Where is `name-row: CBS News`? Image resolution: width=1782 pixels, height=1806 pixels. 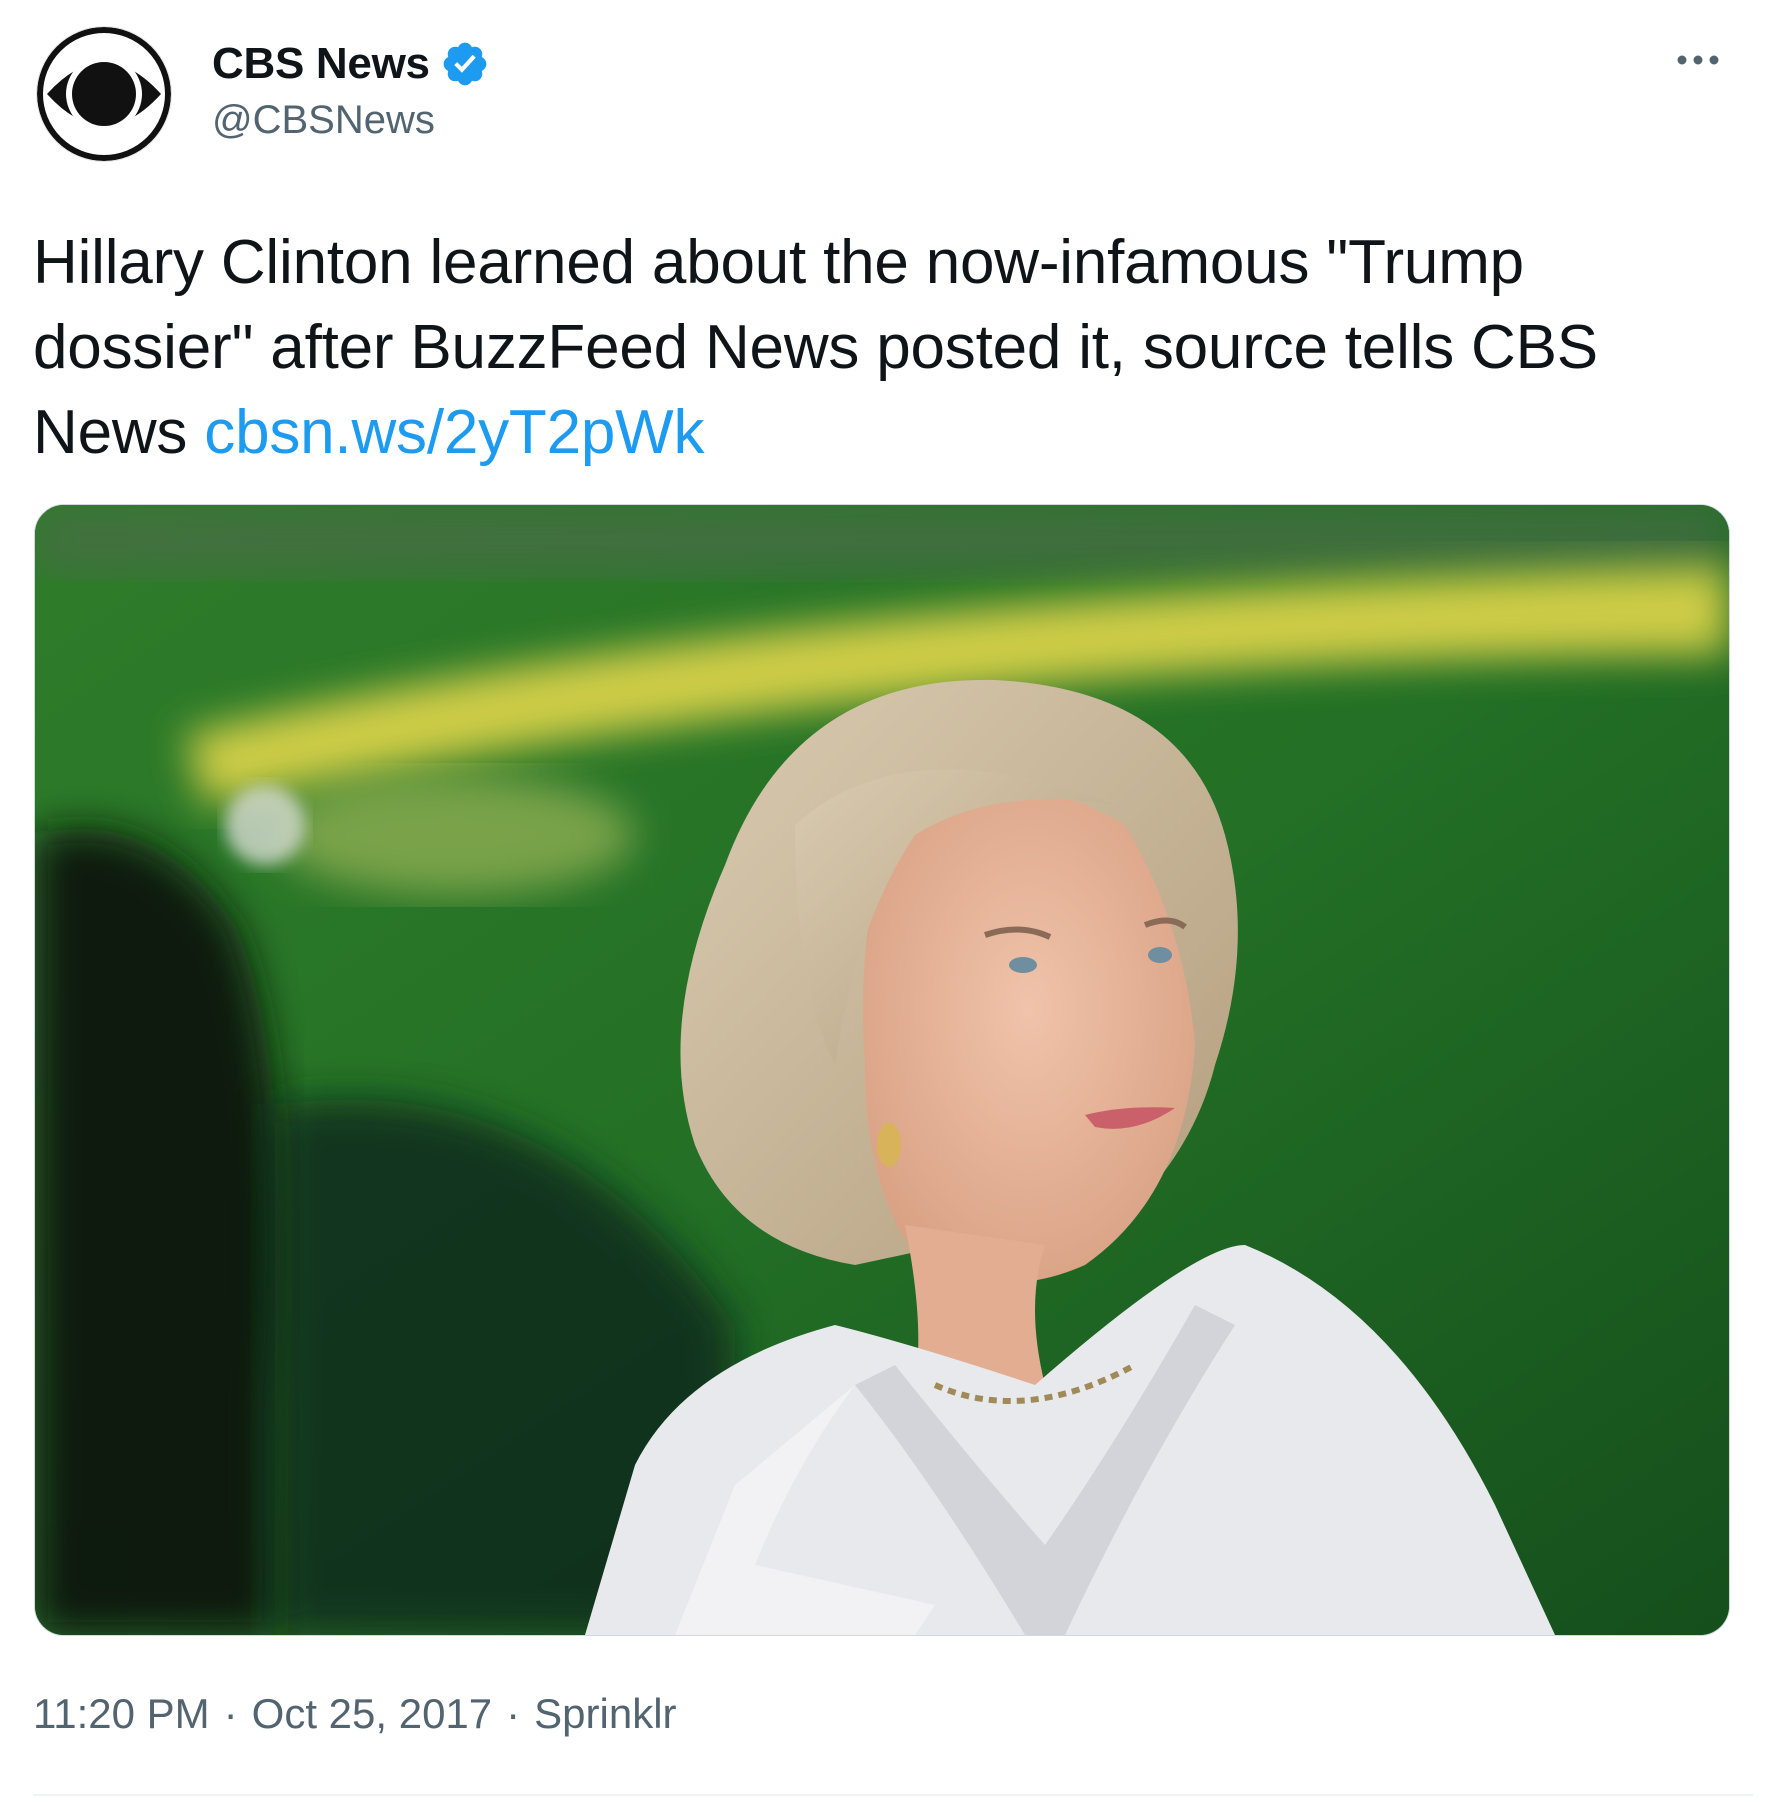
name-row: CBS News is located at coordinates (351, 64).